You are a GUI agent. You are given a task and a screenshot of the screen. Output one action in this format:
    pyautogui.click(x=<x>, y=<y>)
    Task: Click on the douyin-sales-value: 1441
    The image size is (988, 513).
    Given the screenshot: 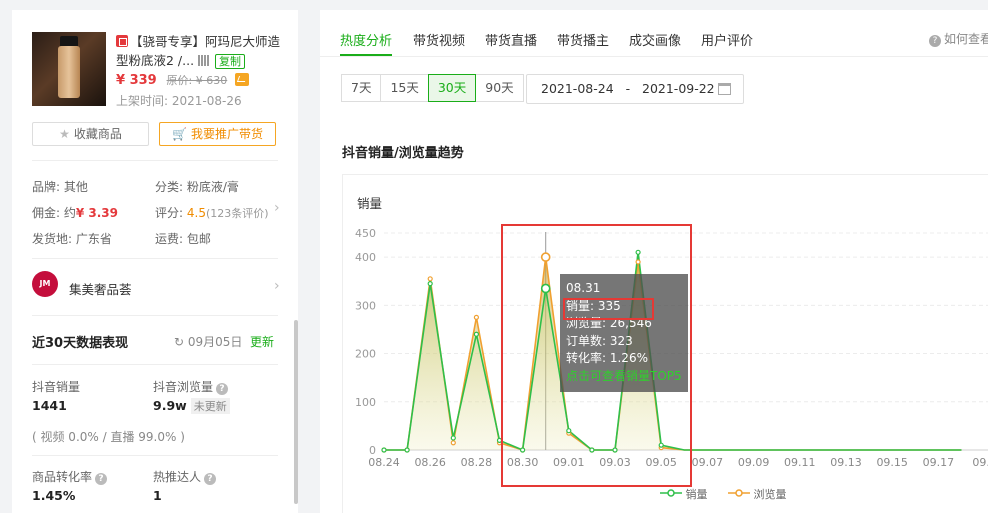 What is the action you would take?
    pyautogui.click(x=49, y=405)
    